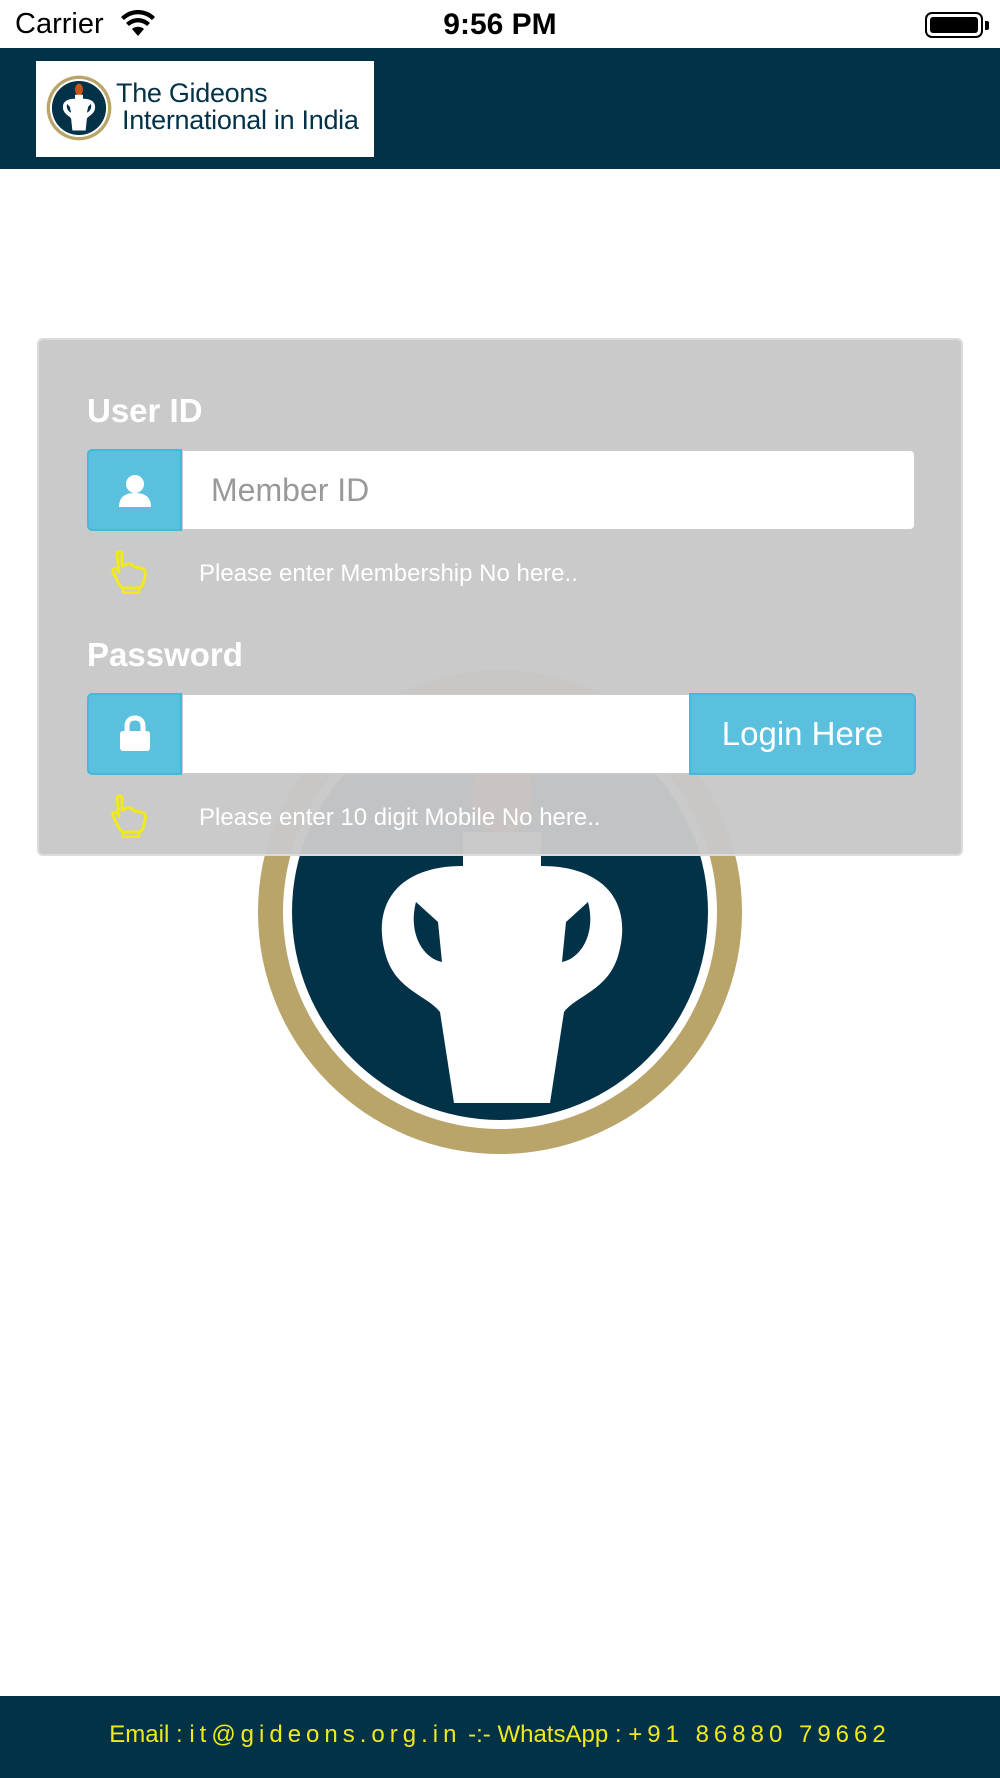 The width and height of the screenshot is (1000, 1778). I want to click on password-input, so click(436, 734).